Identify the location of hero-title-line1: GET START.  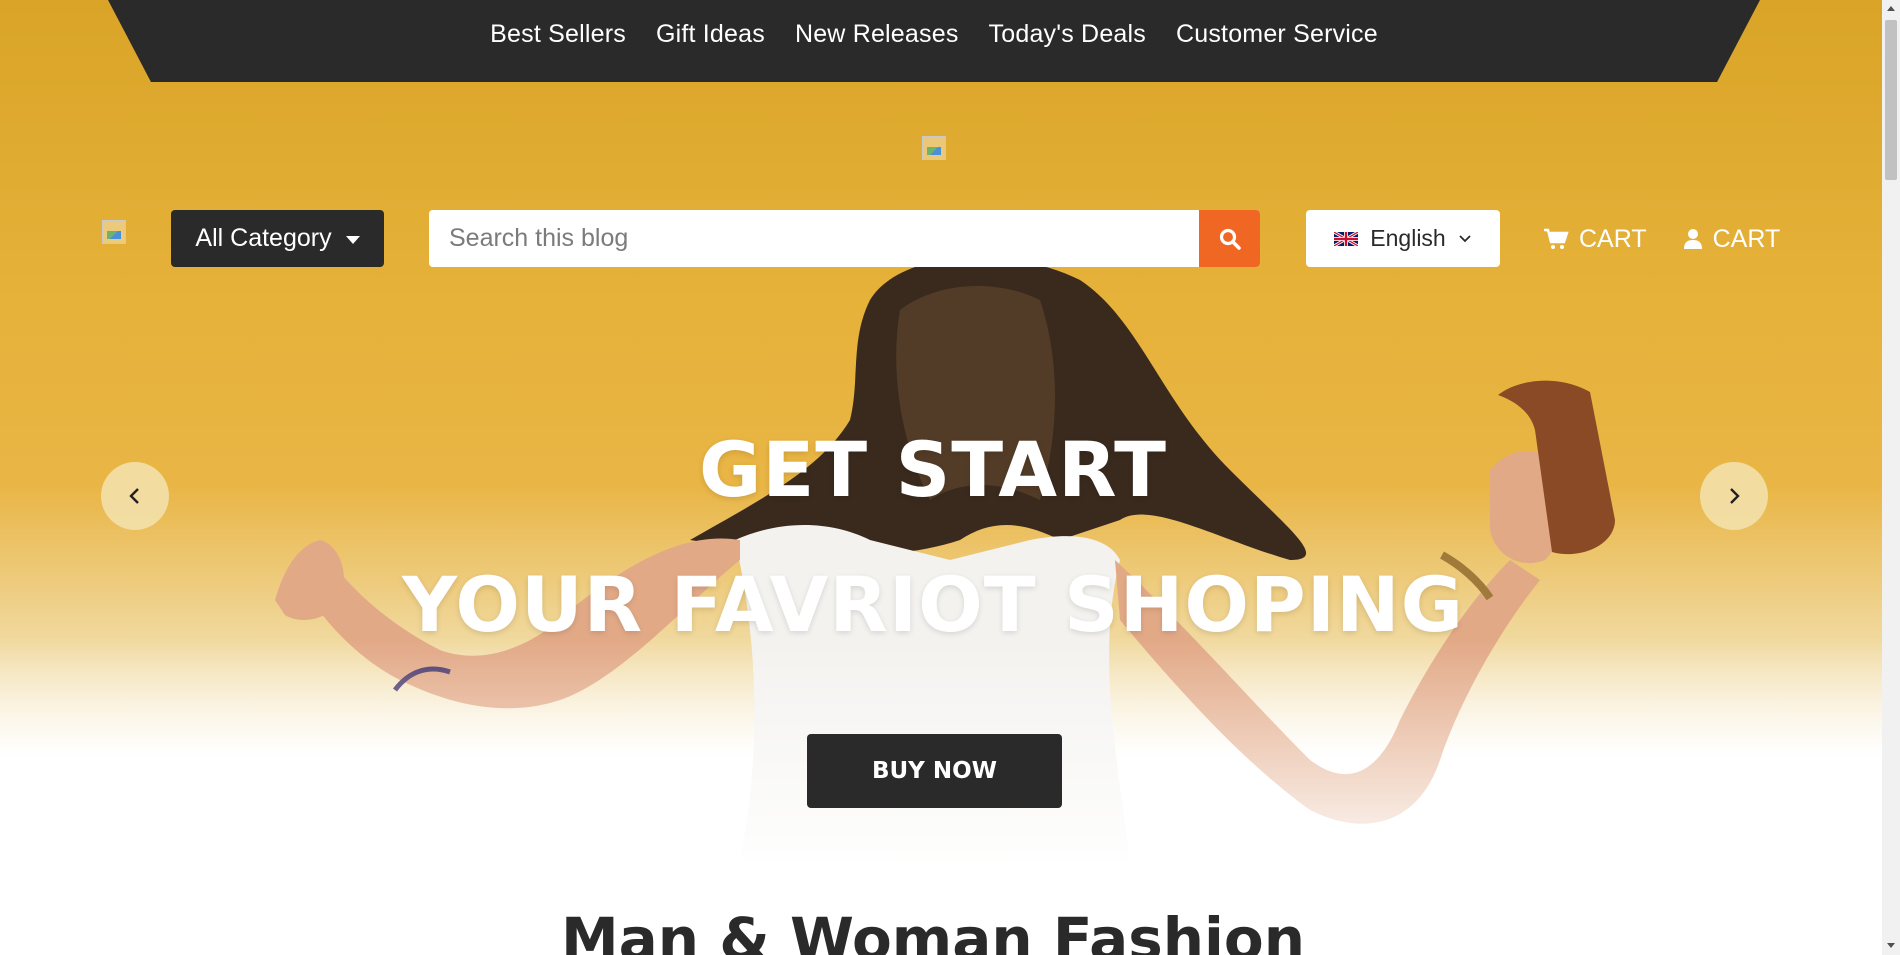
(933, 469).